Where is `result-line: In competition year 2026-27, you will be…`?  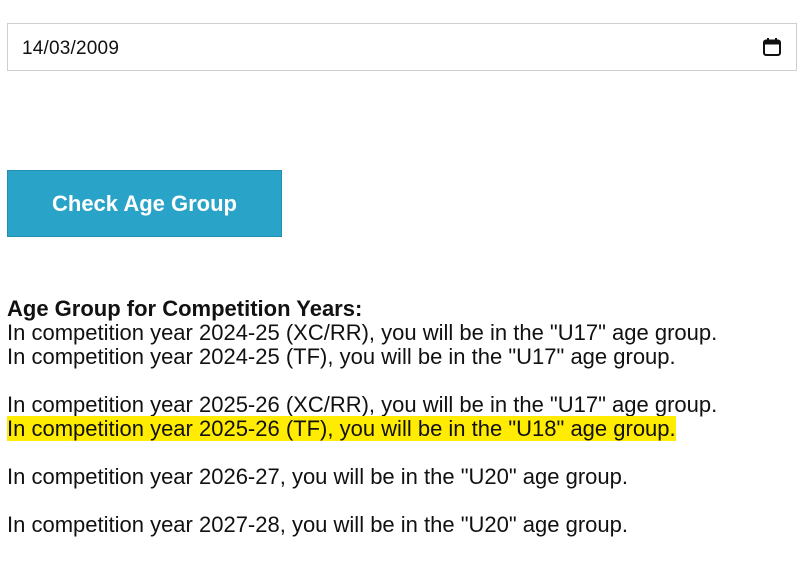 result-line: In competition year 2026-27, you will be… is located at coordinates (317, 476).